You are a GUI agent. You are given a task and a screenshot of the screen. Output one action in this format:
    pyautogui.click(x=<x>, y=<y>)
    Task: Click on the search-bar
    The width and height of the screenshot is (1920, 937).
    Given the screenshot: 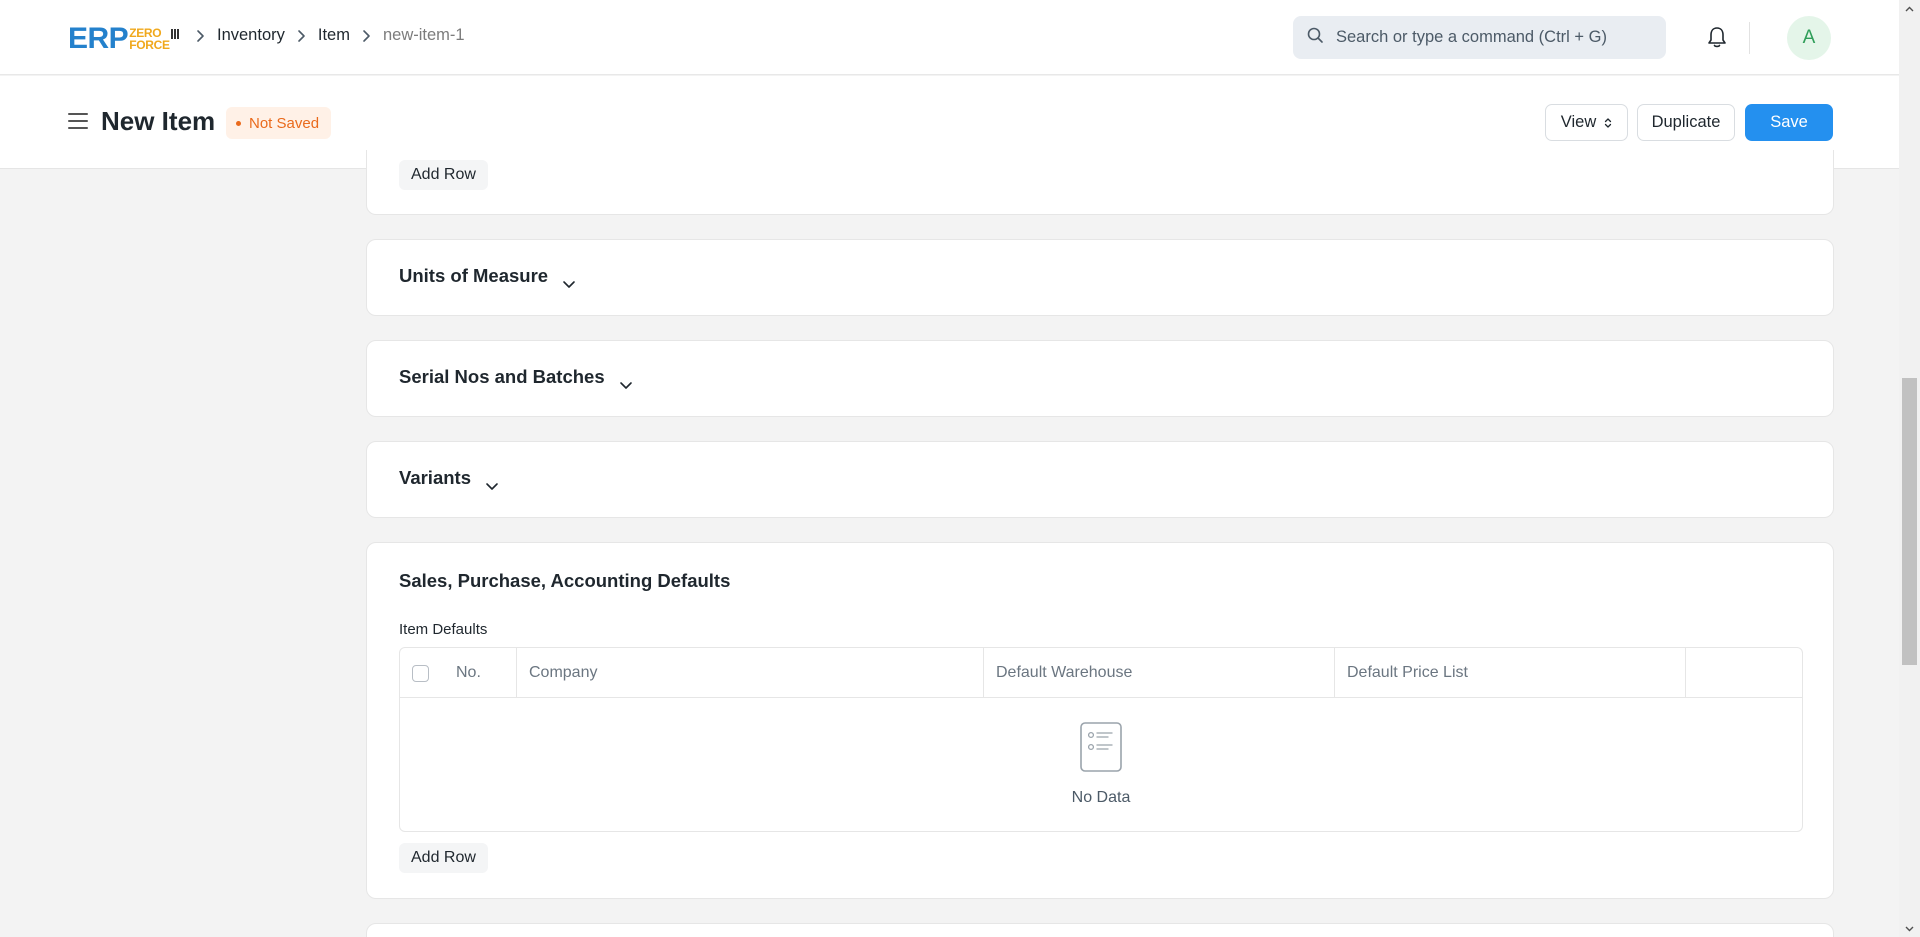 What is the action you would take?
    pyautogui.click(x=1479, y=37)
    